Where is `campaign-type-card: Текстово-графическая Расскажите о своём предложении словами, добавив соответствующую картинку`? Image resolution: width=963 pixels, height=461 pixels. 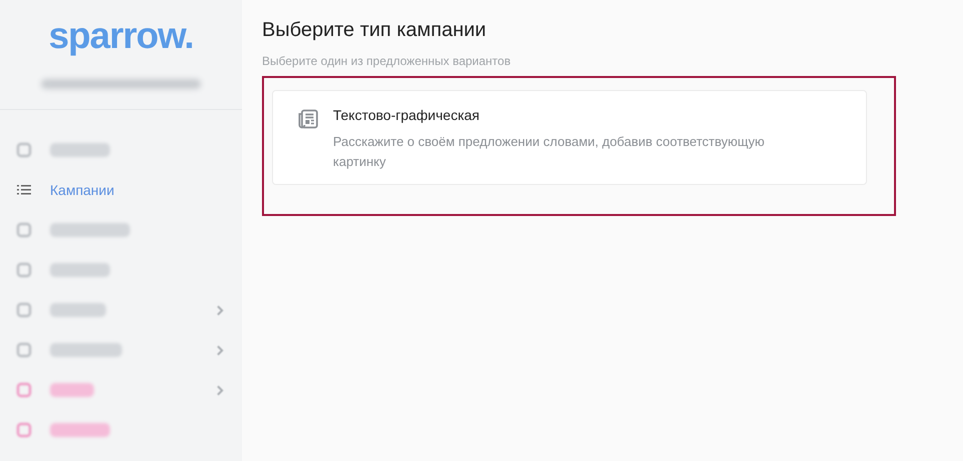 campaign-type-card: Текстово-графическая Расскажите о своём предложении словами, добавив соответствующую картинку is located at coordinates (569, 137).